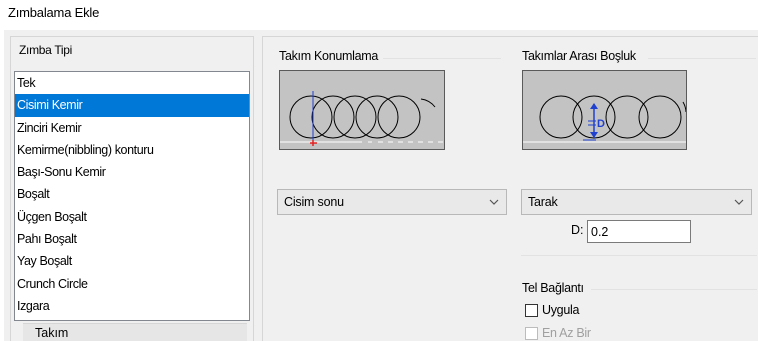  What do you see at coordinates (46, 50) in the screenshot?
I see `punch-type-header: Zımba Tipi` at bounding box center [46, 50].